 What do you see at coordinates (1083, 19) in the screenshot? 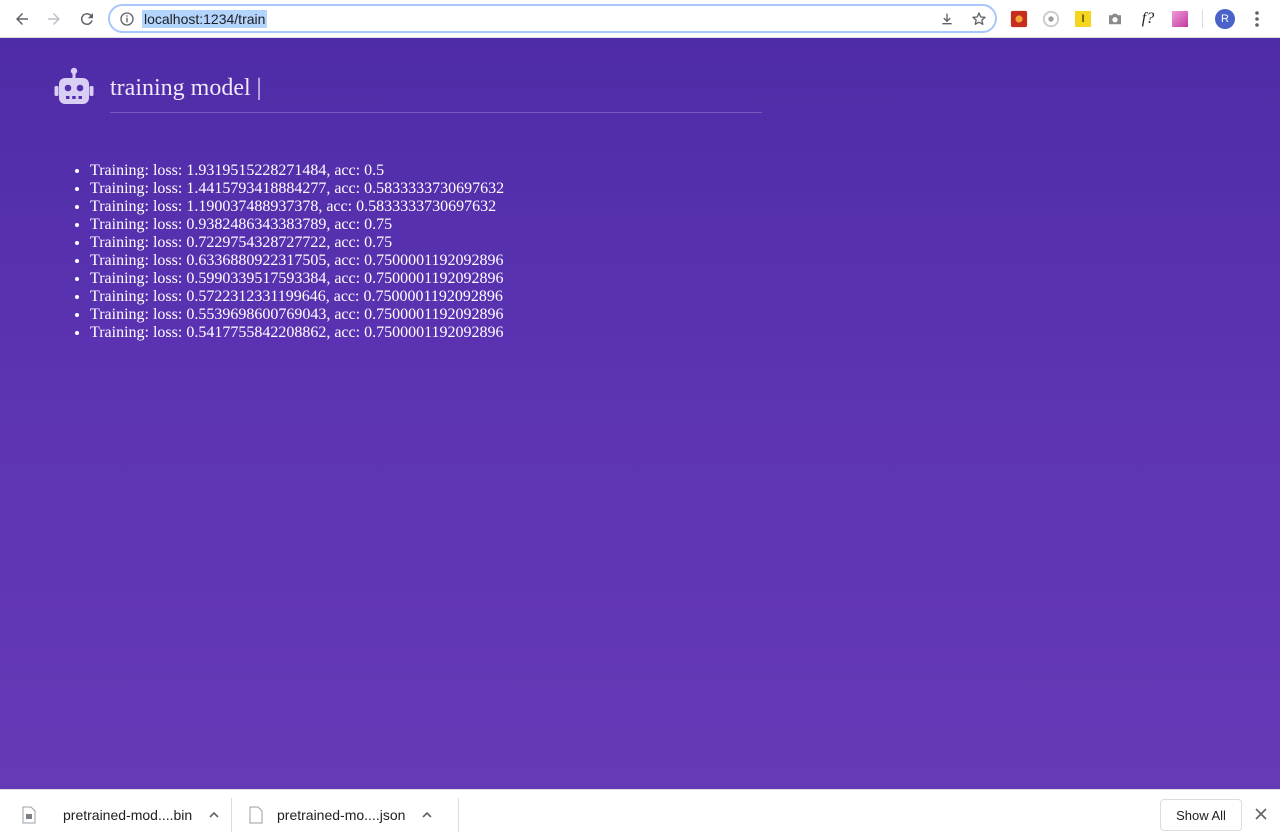
I see `ext-yellow-icon: I` at bounding box center [1083, 19].